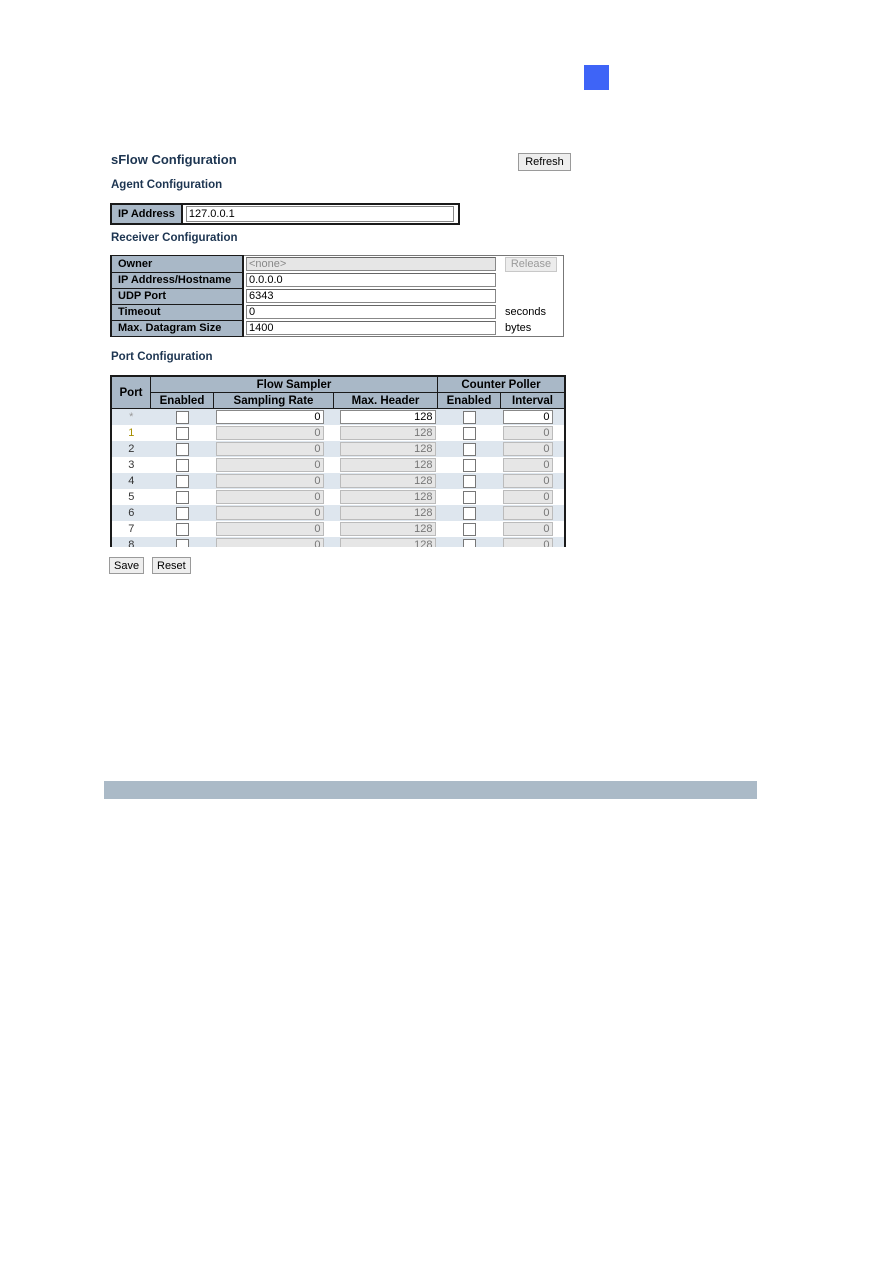 The image size is (893, 1263). Describe the element at coordinates (131, 449) in the screenshot. I see `port-number-cell: 2` at that location.